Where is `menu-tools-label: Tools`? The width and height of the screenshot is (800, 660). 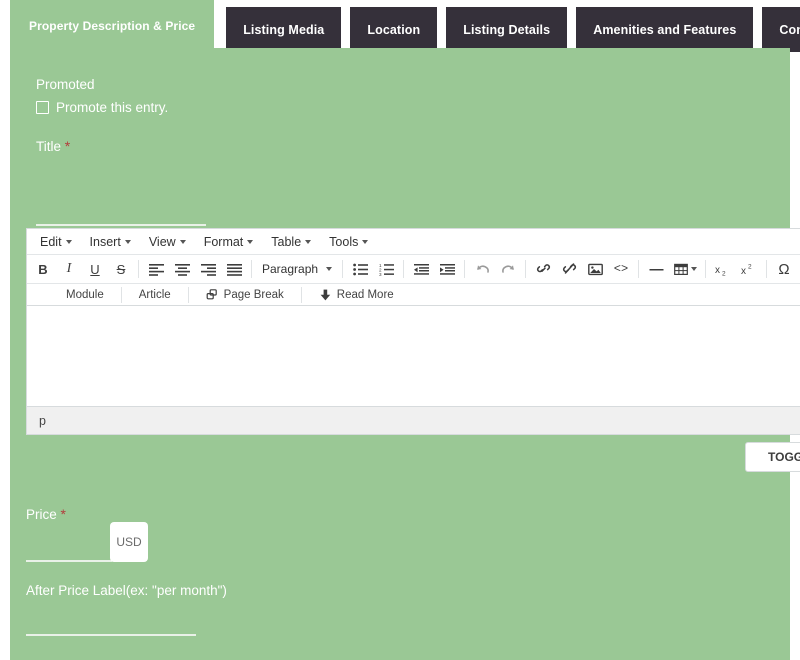
menu-tools-label: Tools is located at coordinates (344, 241).